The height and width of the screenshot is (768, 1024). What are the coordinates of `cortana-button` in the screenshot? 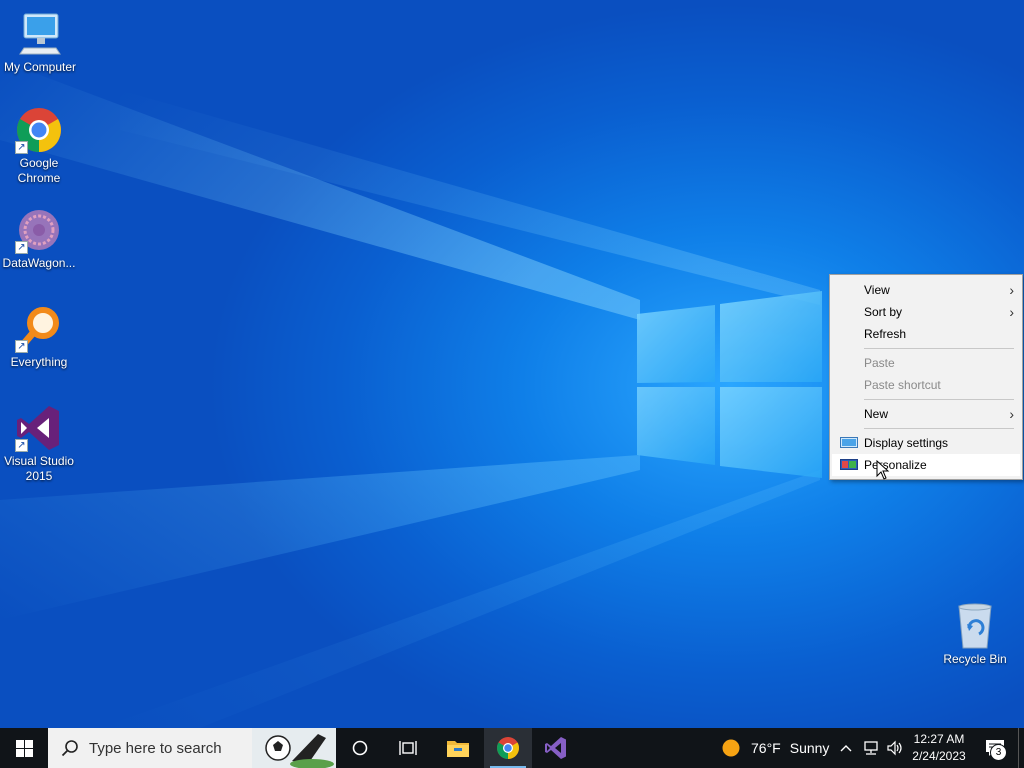 It's located at (360, 748).